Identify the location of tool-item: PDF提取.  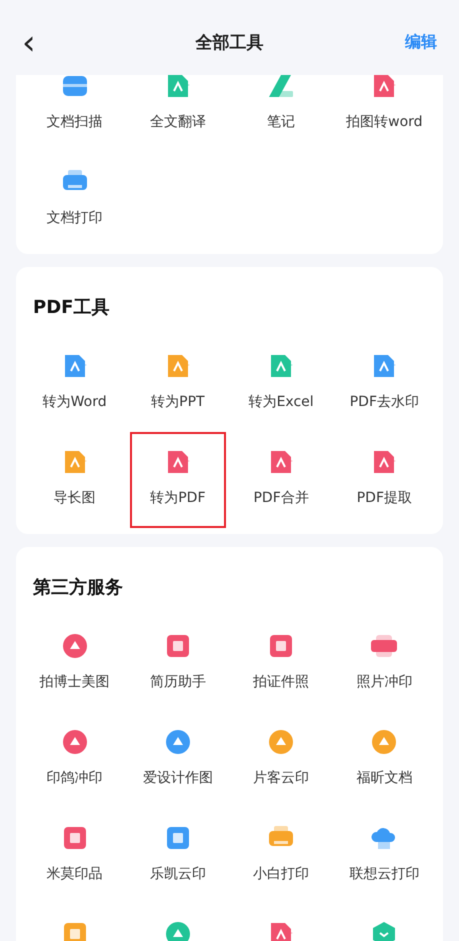
(384, 480).